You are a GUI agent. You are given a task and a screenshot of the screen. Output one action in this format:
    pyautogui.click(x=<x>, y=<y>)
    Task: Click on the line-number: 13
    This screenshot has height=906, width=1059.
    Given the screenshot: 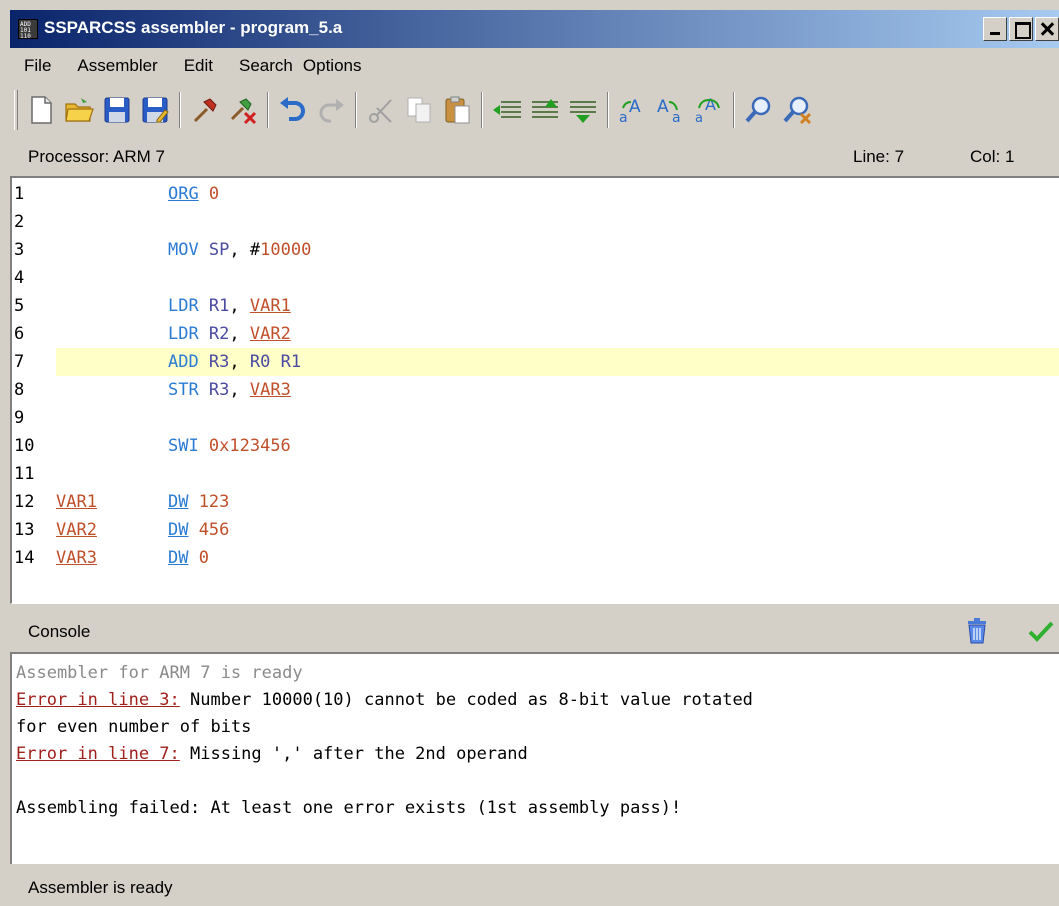 What is the action you would take?
    pyautogui.click(x=24, y=530)
    